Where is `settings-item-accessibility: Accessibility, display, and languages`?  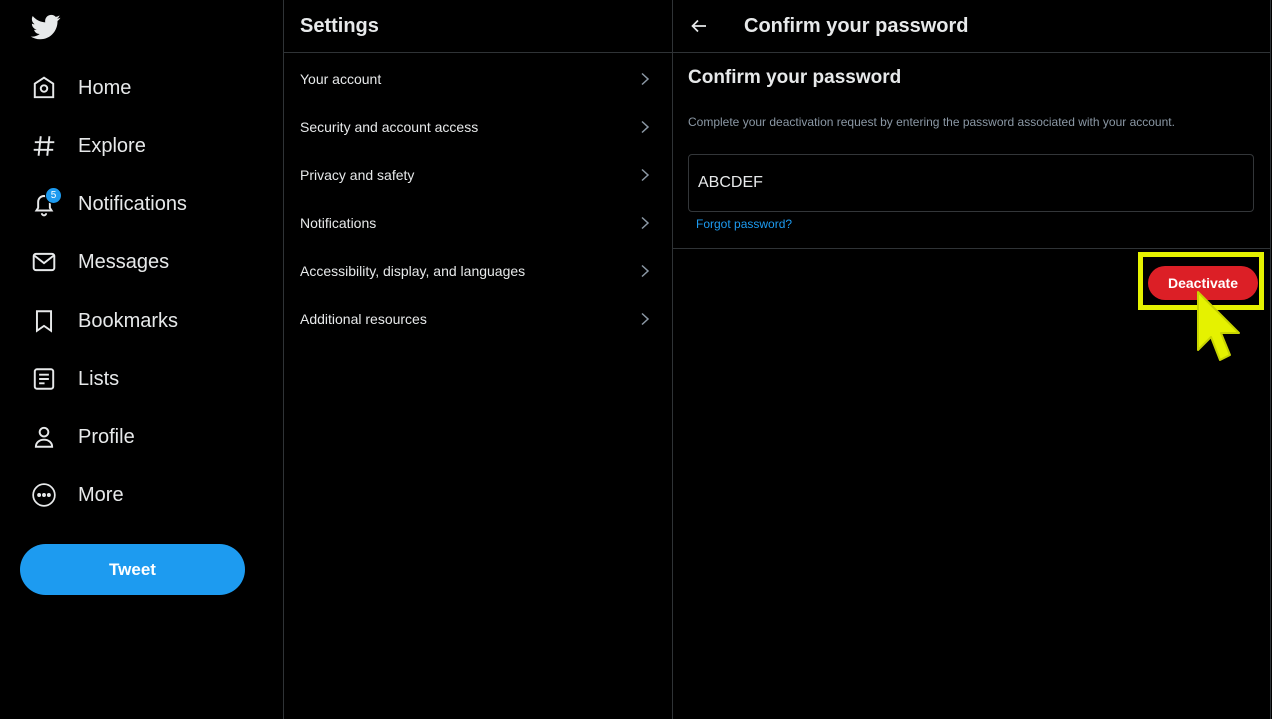
settings-item-accessibility: Accessibility, display, and languages is located at coordinates (478, 271).